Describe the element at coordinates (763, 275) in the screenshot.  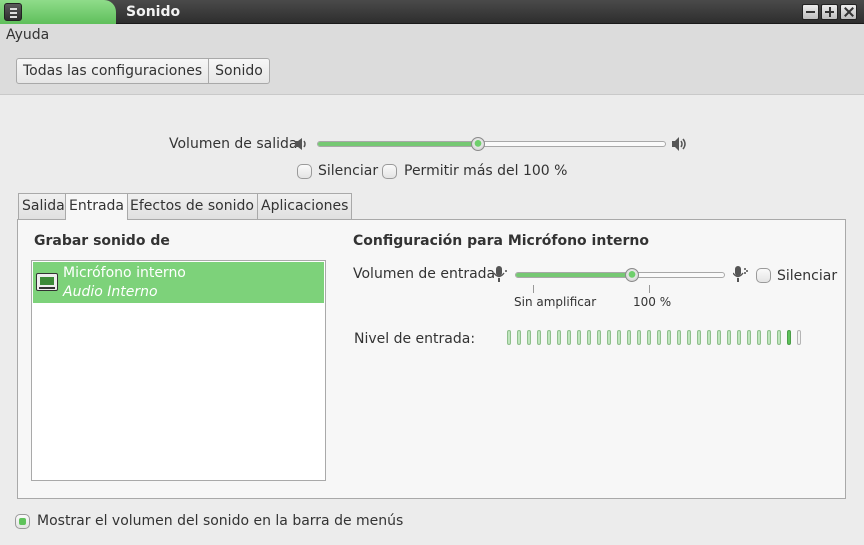
I see `input-mute-checkbox` at that location.